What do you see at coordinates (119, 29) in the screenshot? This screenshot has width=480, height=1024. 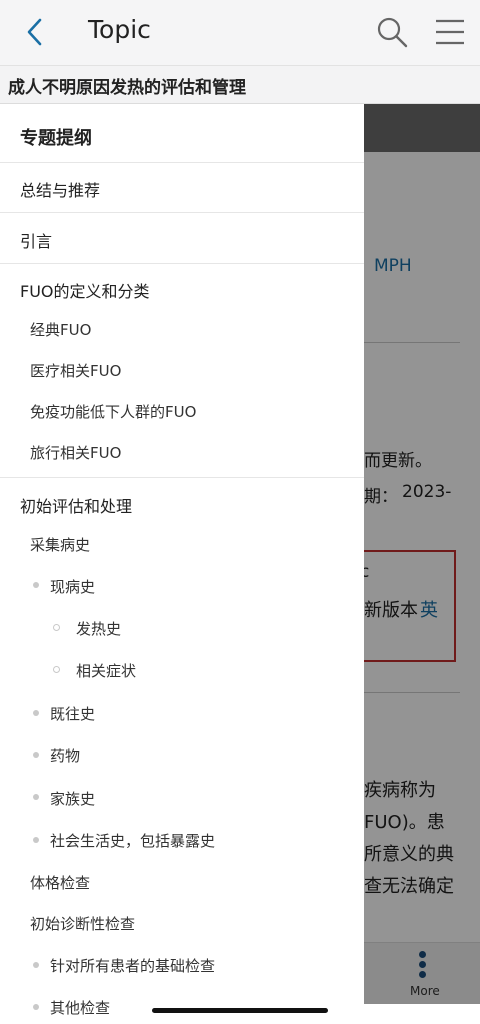 I see `app-title: Topic` at bounding box center [119, 29].